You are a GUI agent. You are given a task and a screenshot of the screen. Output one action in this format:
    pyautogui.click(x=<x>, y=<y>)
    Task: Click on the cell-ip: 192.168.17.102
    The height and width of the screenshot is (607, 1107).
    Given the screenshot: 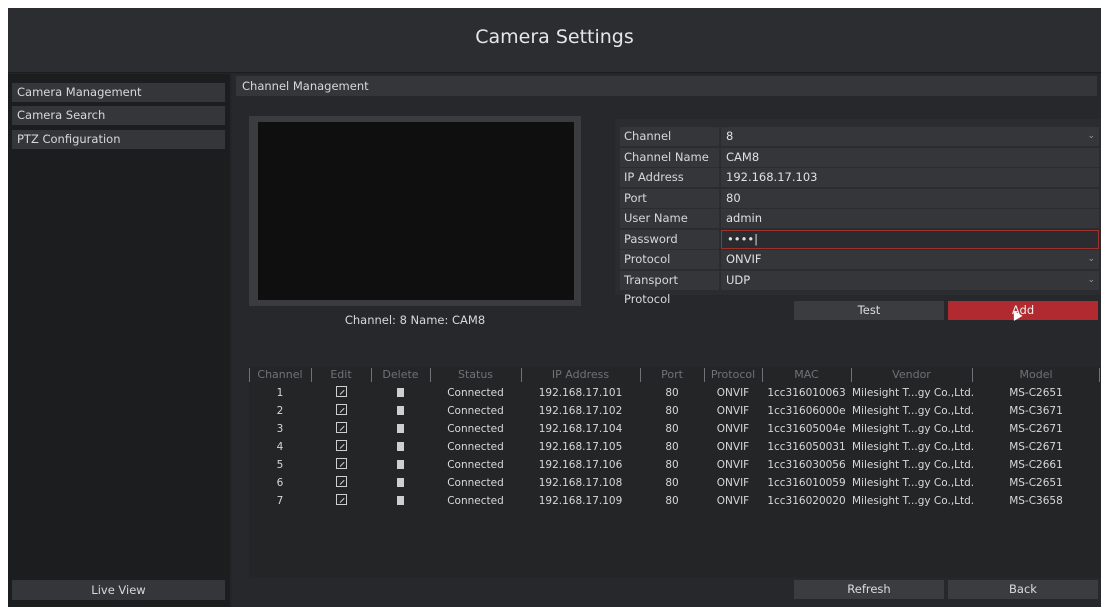 What is the action you would take?
    pyautogui.click(x=580, y=411)
    